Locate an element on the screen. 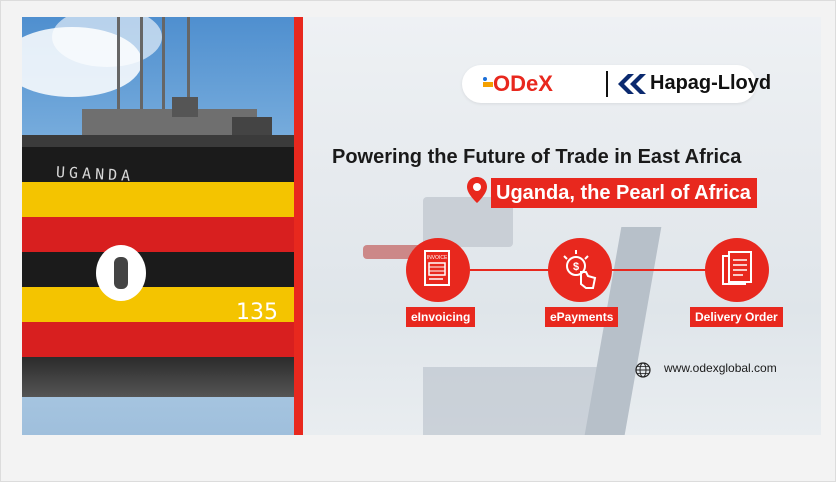 The image size is (836, 482). red-divider is located at coordinates (298, 226).